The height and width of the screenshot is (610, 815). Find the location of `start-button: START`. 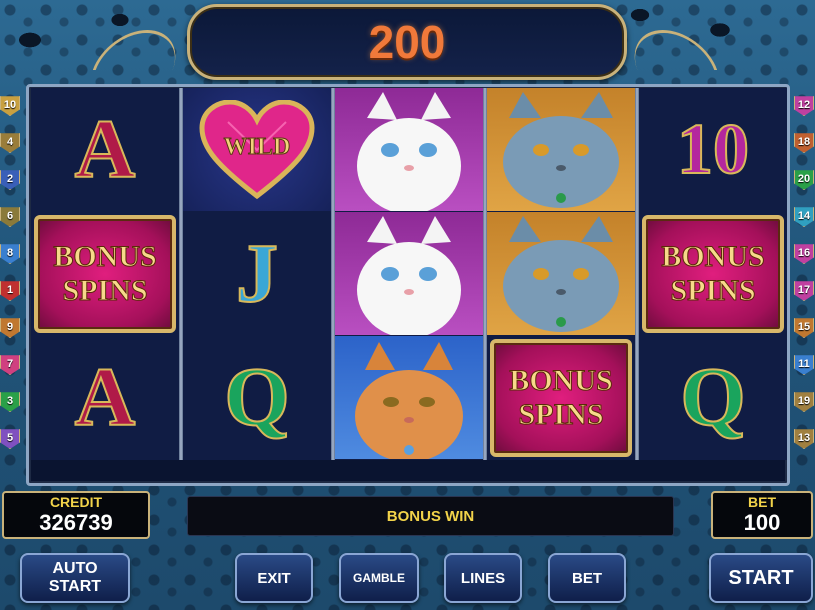

start-button: START is located at coordinates (761, 578).